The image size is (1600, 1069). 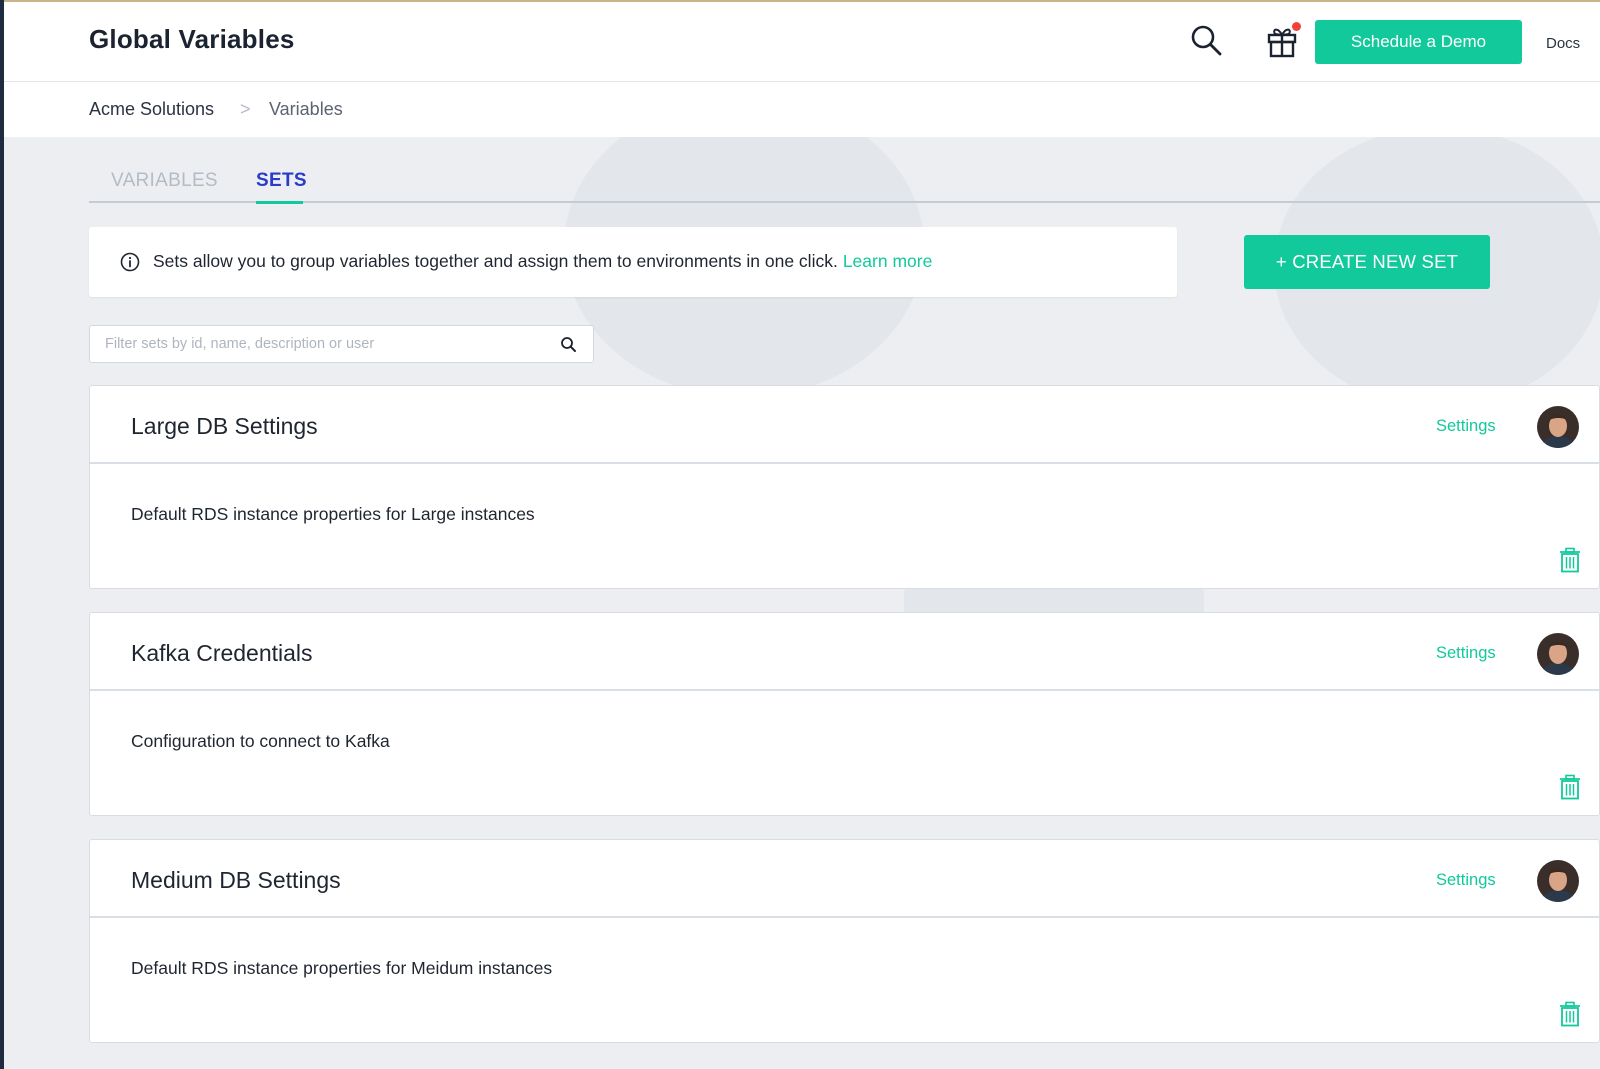 I want to click on set-card-header: Kafka Credentials Settings, so click(x=844, y=652).